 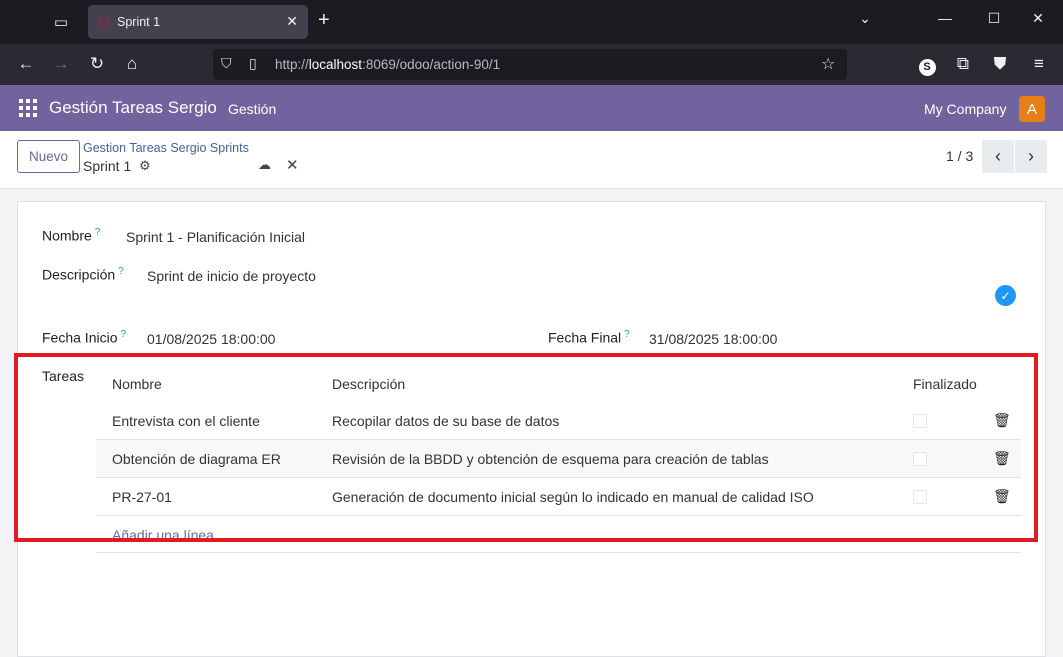 I want to click on app-header: Gestión Tareas Sergio Gestión My Company, so click(x=531, y=108).